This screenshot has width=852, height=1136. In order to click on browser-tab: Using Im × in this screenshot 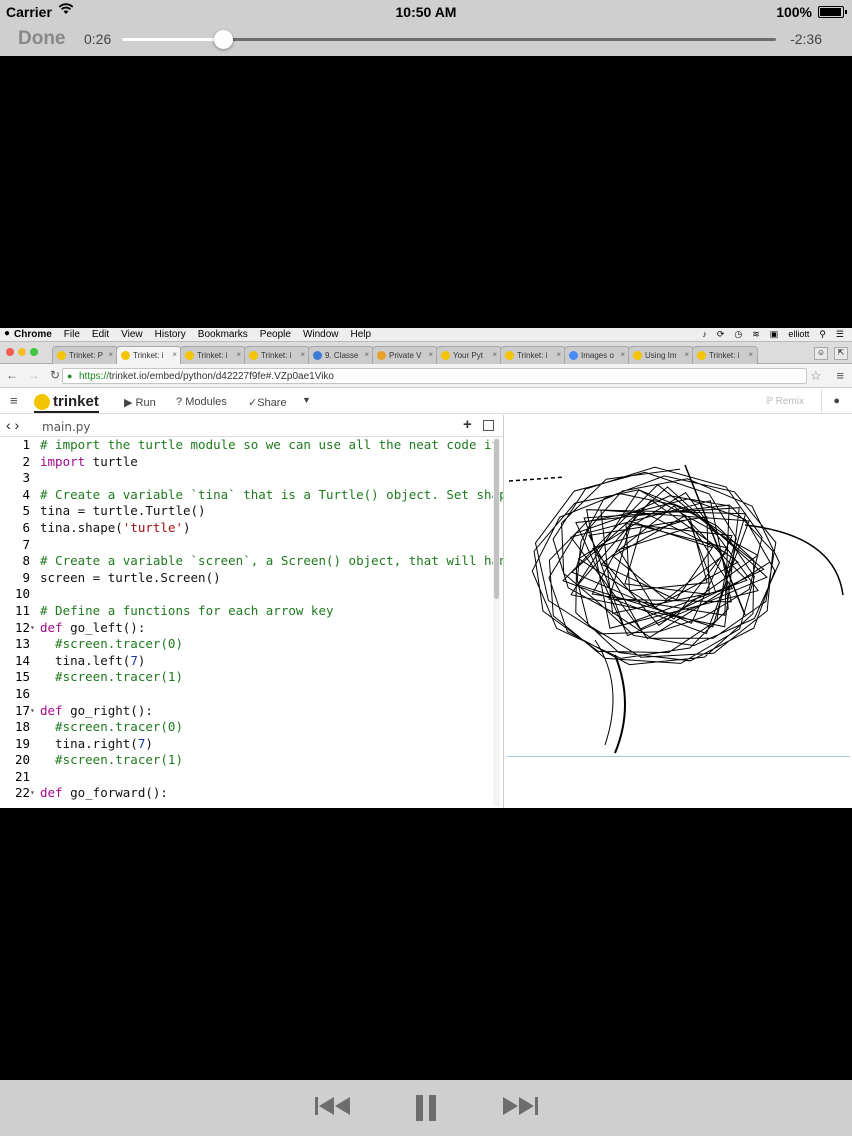, I will do `click(661, 355)`.